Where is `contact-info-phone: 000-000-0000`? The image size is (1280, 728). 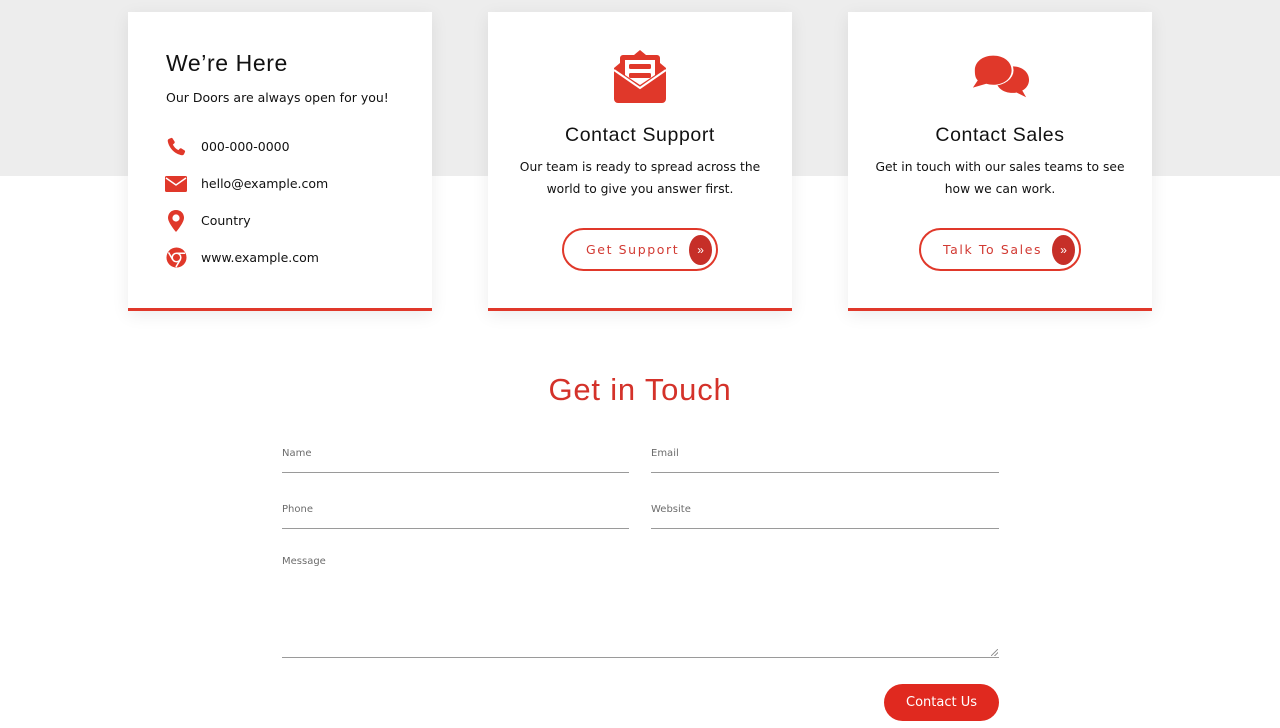 contact-info-phone: 000-000-0000 is located at coordinates (246, 146).